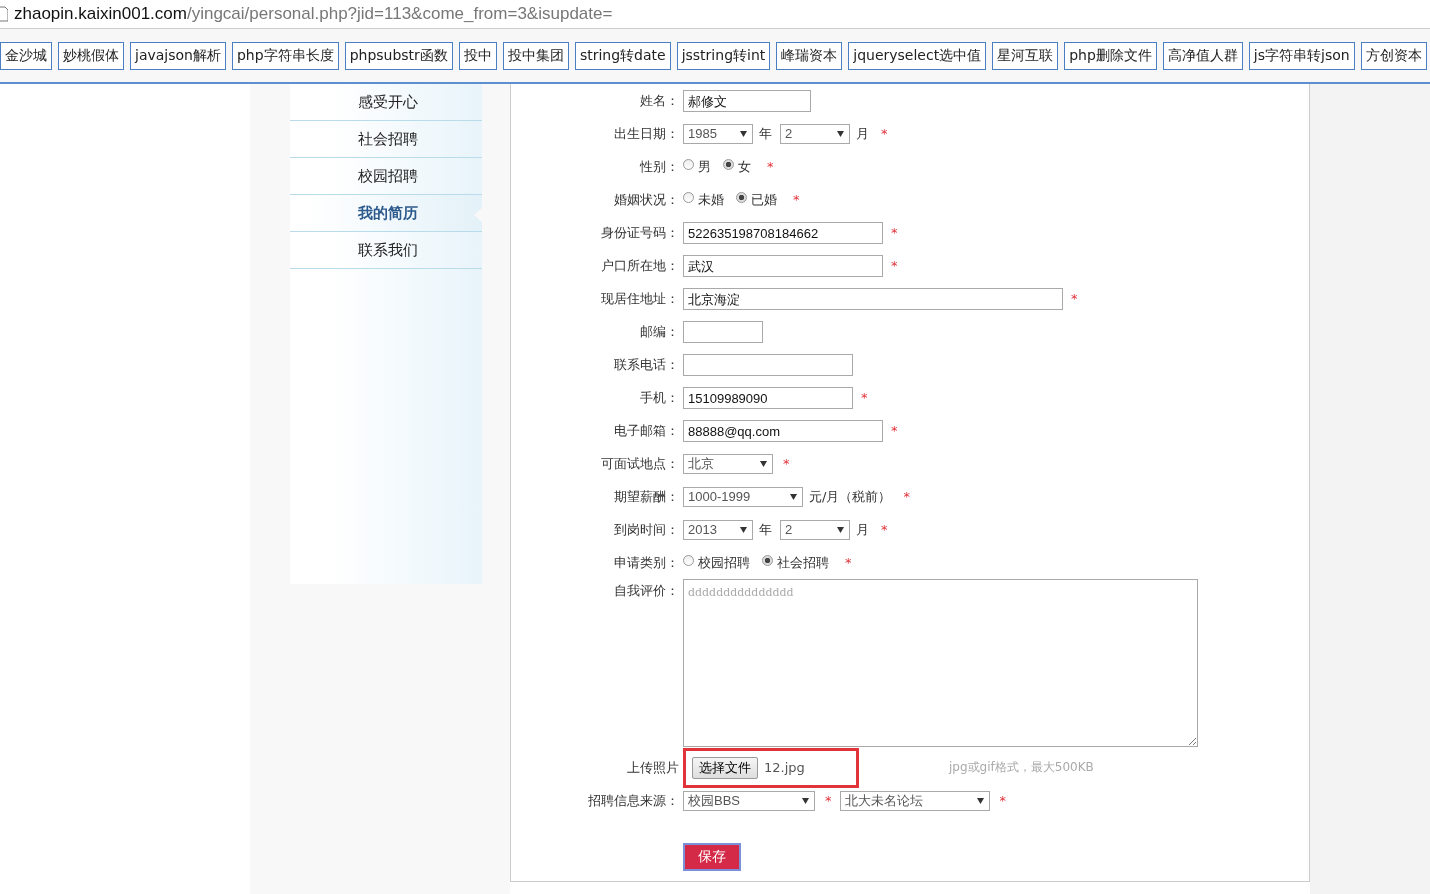 Image resolution: width=1430 pixels, height=894 pixels. I want to click on input-field: 武汉, so click(783, 265).